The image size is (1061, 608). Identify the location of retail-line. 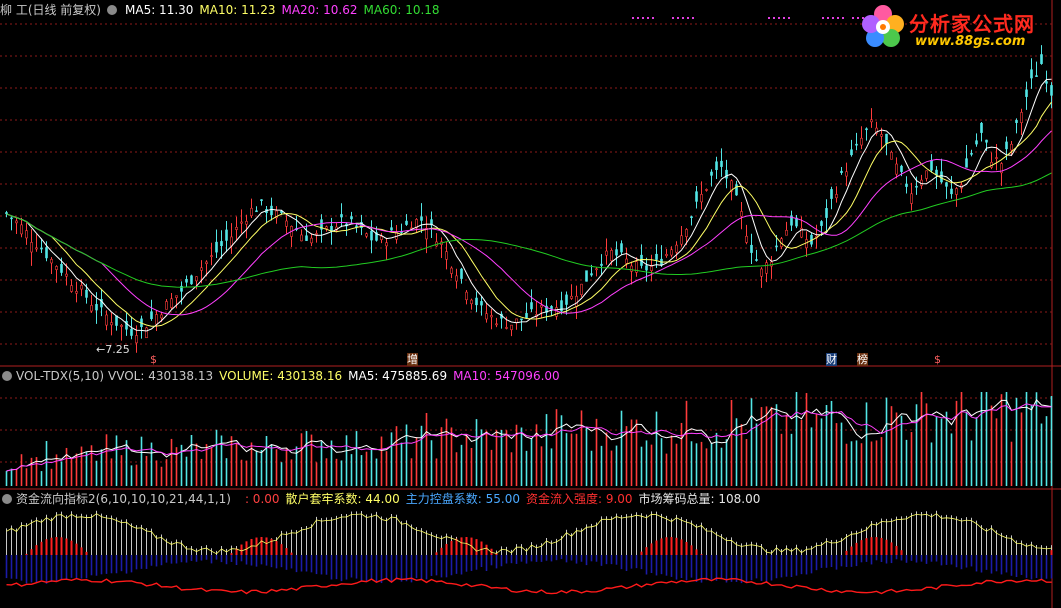
(529, 534).